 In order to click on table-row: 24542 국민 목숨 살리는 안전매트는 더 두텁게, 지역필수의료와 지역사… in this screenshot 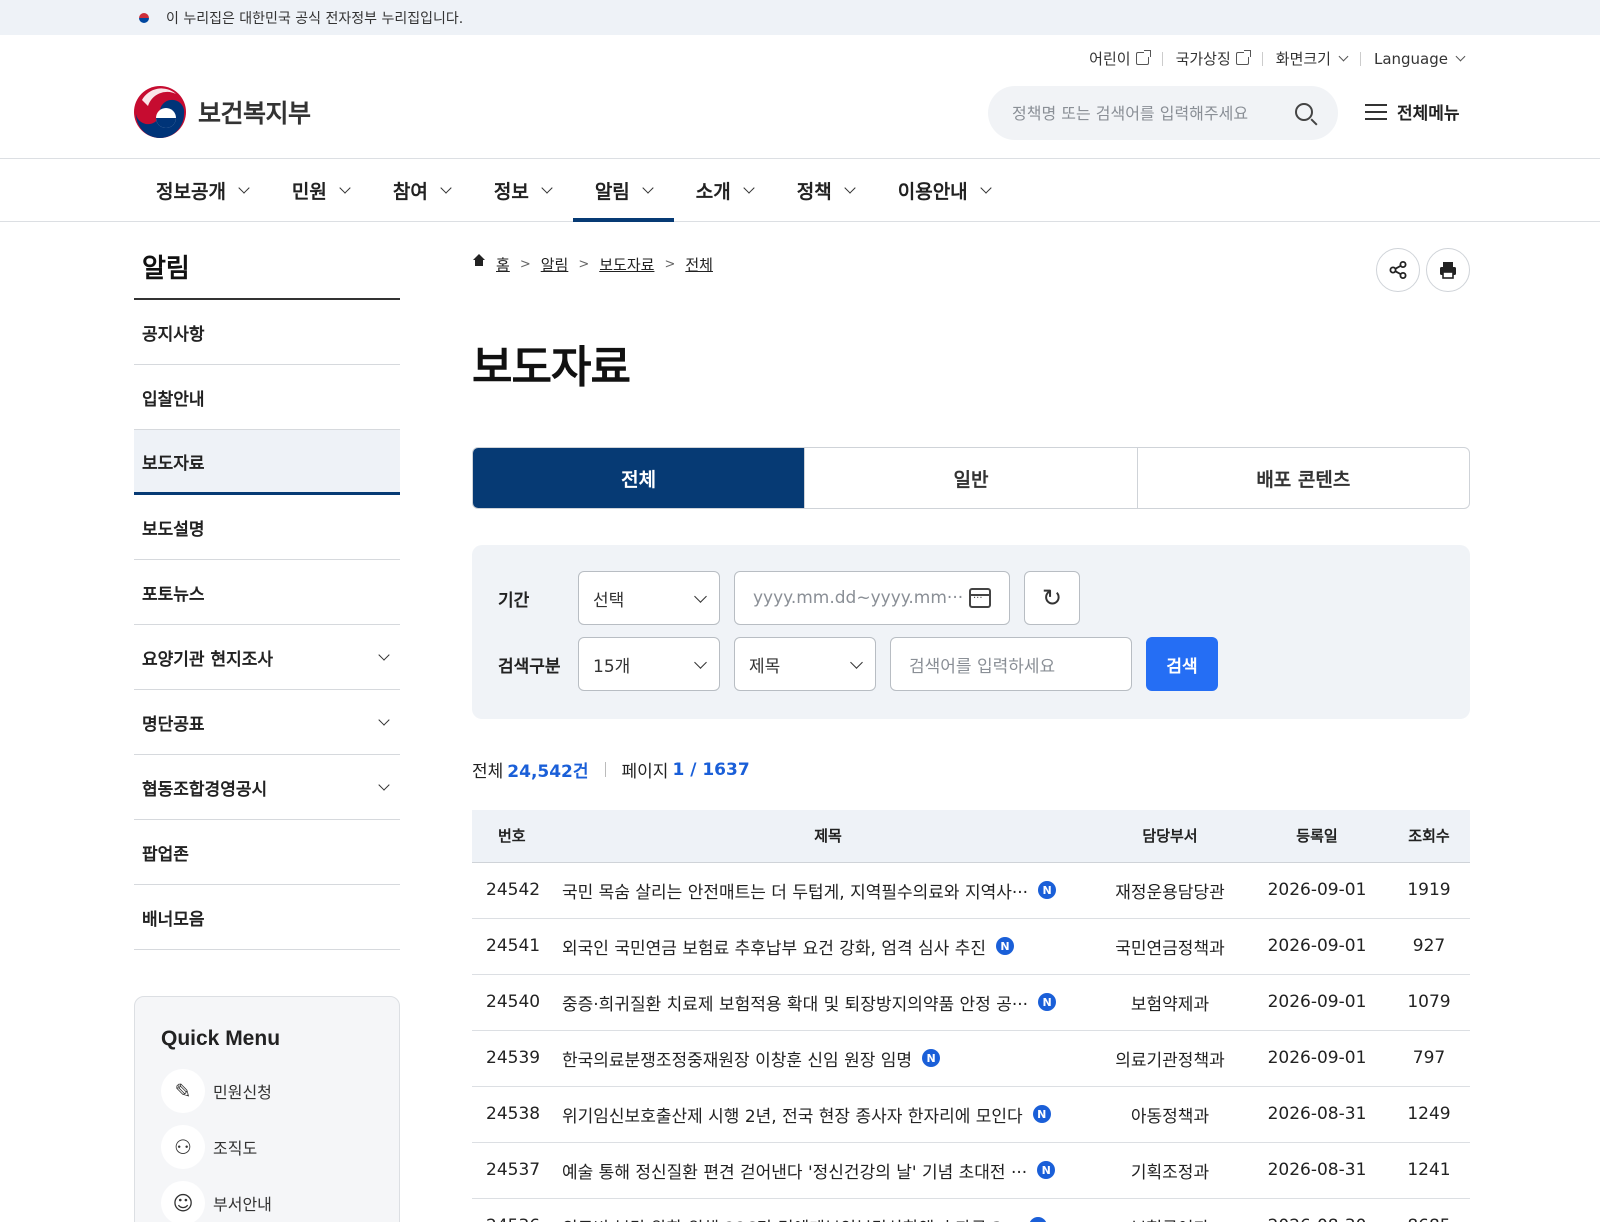, I will do `click(971, 890)`.